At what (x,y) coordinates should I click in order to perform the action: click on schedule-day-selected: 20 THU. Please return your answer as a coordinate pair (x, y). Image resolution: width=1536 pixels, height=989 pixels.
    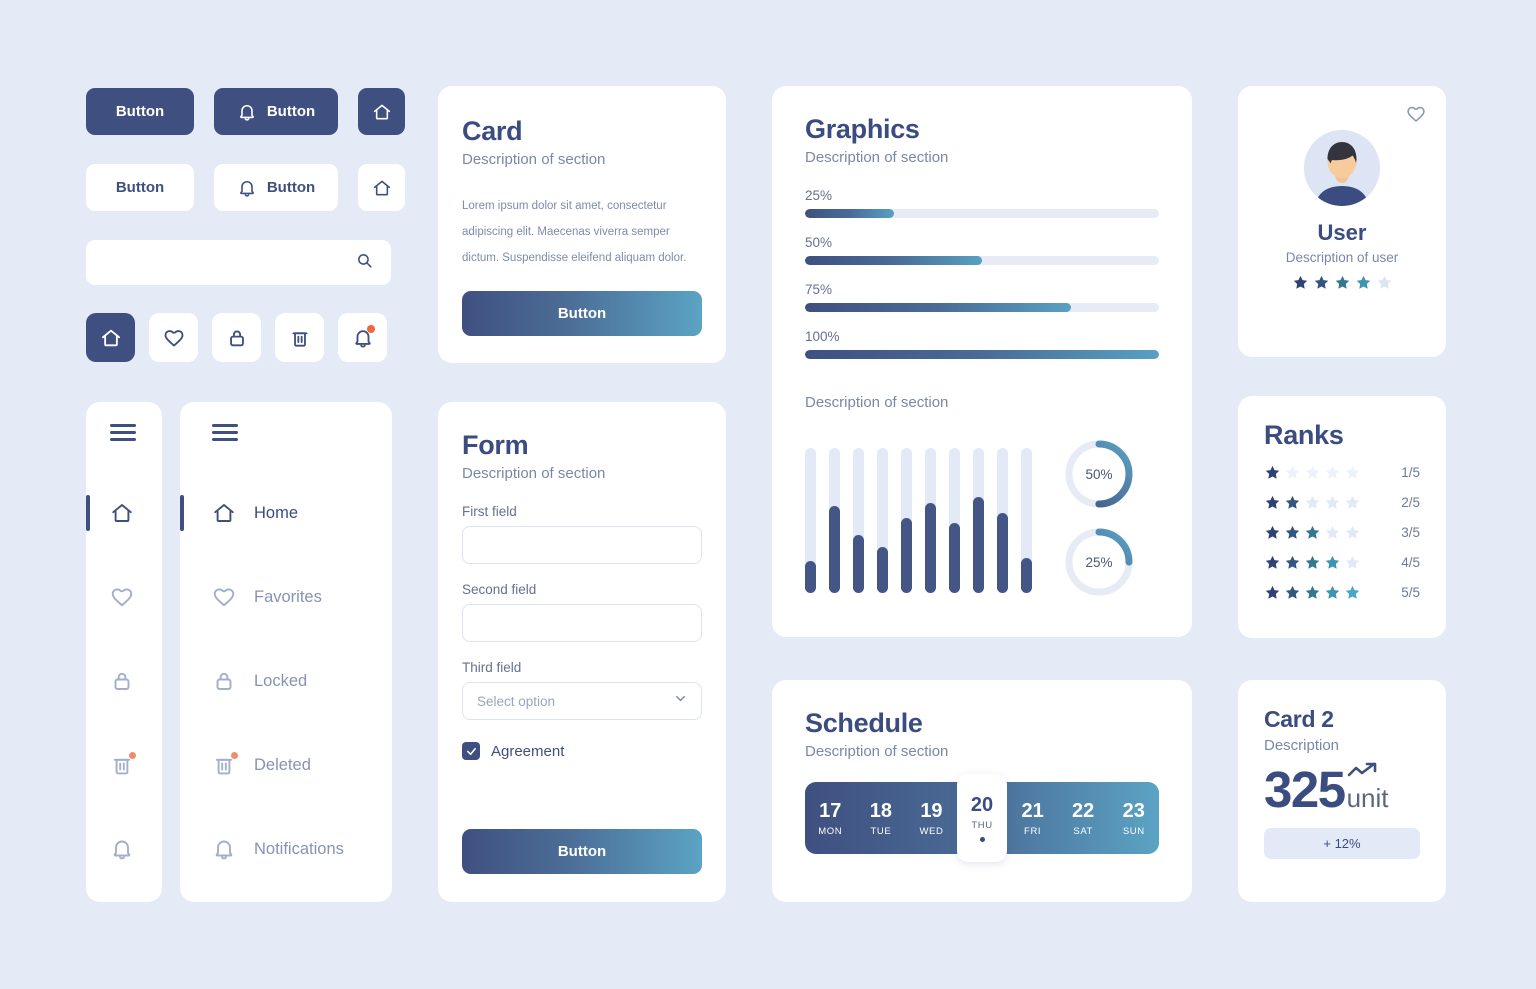
    Looking at the image, I should click on (982, 818).